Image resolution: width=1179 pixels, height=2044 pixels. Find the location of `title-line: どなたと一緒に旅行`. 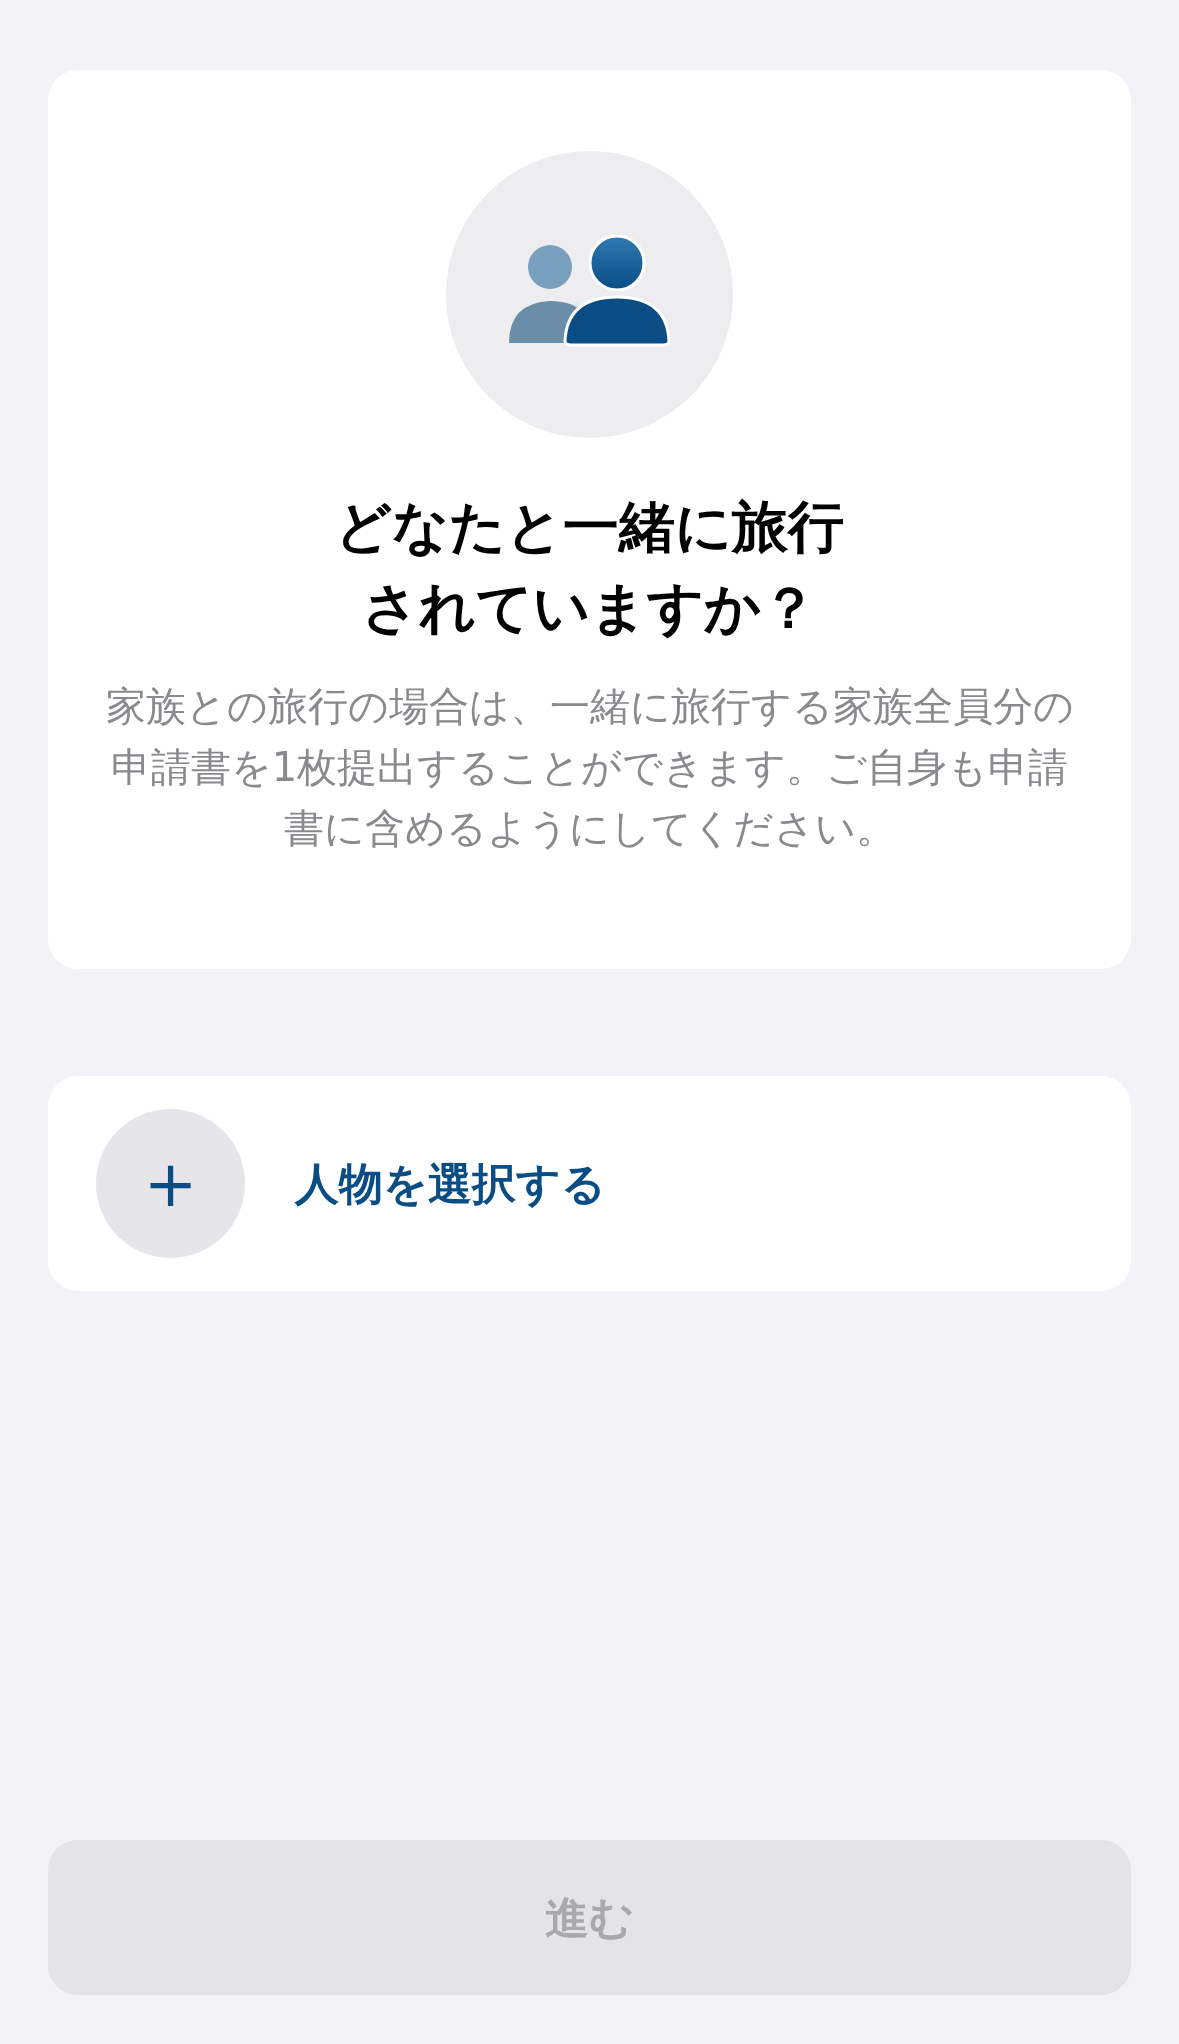

title-line: どなたと一緒に旅行 is located at coordinates (589, 527).